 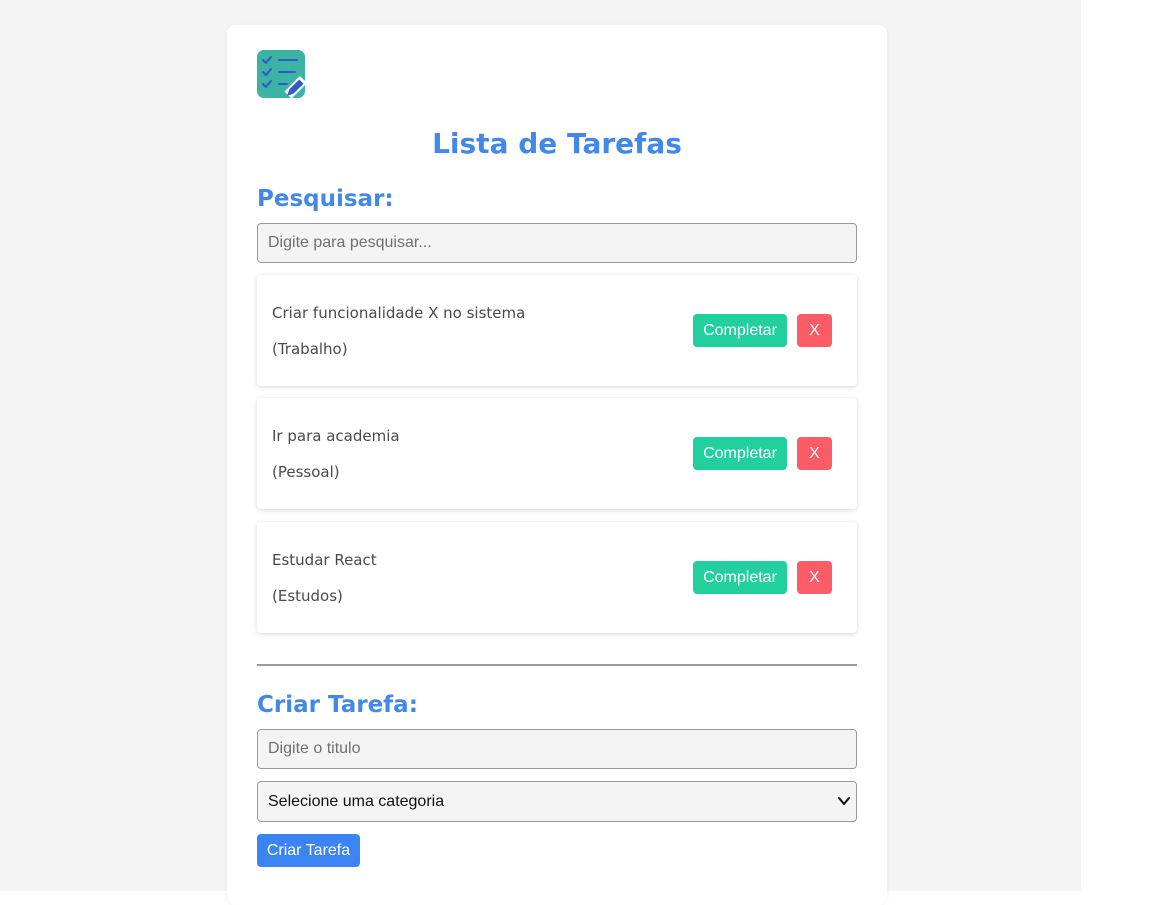 I want to click on task-title: Criar funcionalidade X no sistema, so click(x=399, y=313).